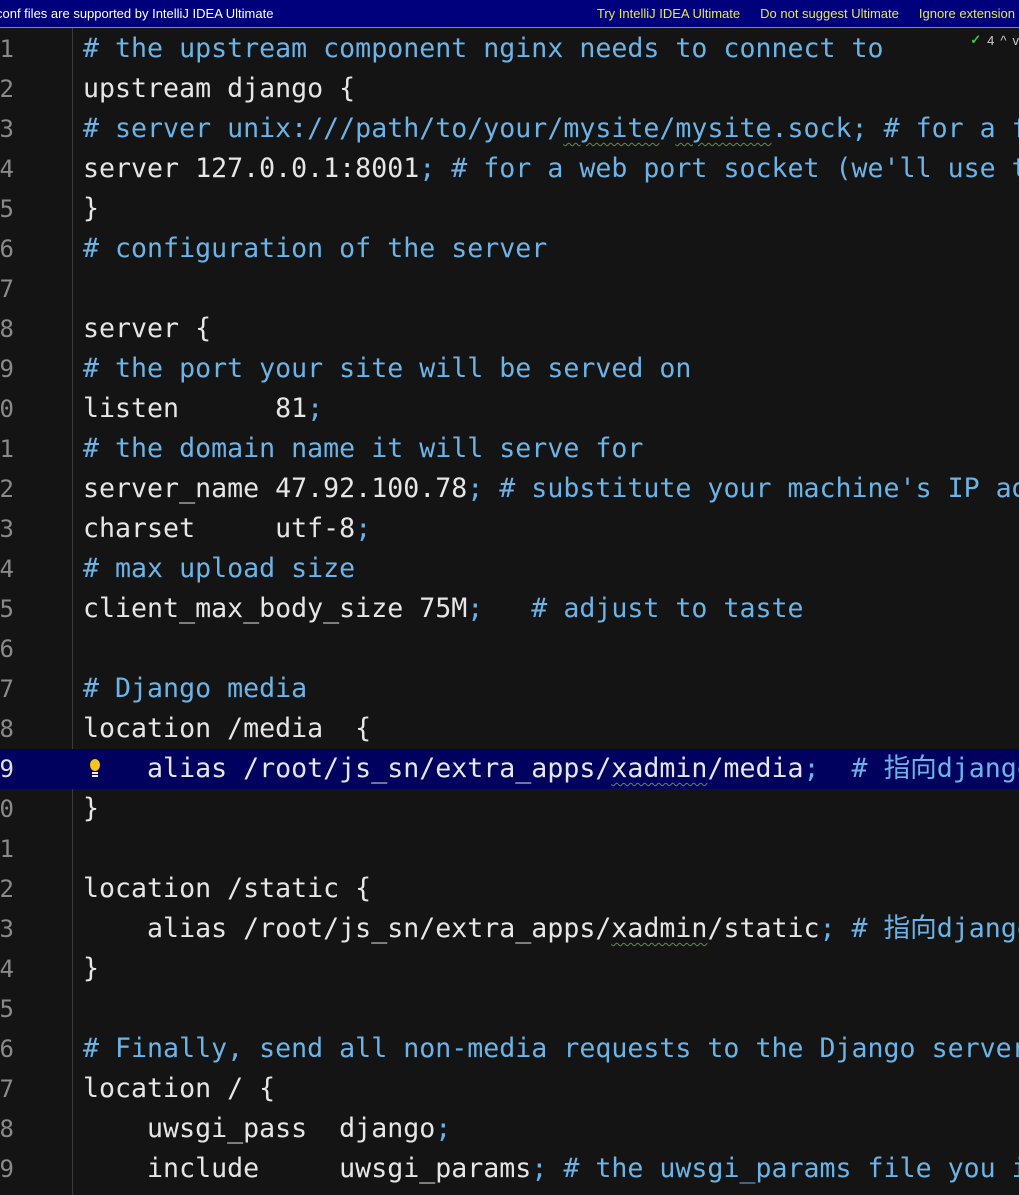 The height and width of the screenshot is (1195, 1019). Describe the element at coordinates (7, 49) in the screenshot. I see `line-number: 1` at that location.